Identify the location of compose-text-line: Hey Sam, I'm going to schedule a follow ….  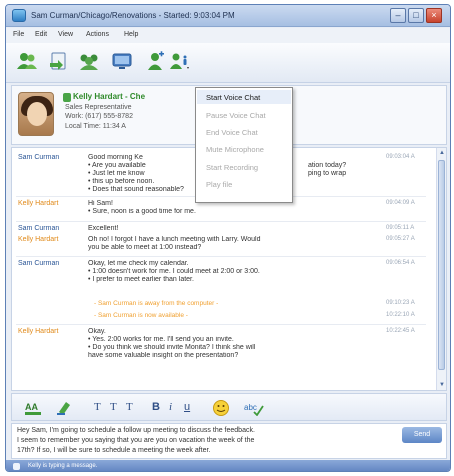
(136, 430).